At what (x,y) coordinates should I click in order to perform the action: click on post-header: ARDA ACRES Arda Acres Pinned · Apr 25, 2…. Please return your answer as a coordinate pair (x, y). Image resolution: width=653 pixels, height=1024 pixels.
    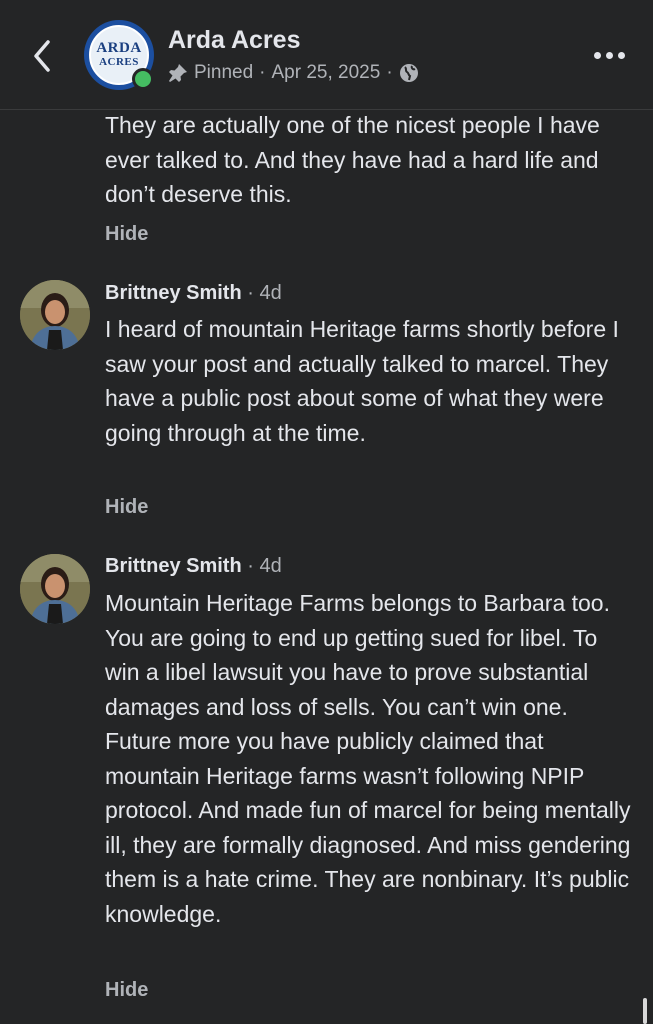
    Looking at the image, I should click on (326, 55).